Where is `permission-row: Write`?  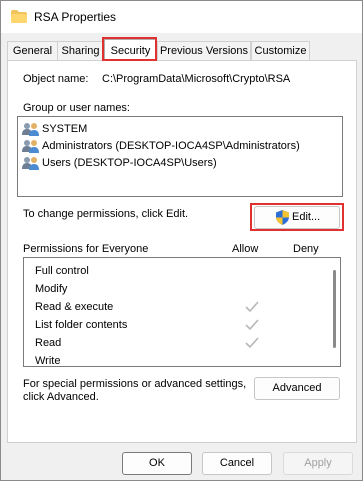 permission-row: Write is located at coordinates (47, 361).